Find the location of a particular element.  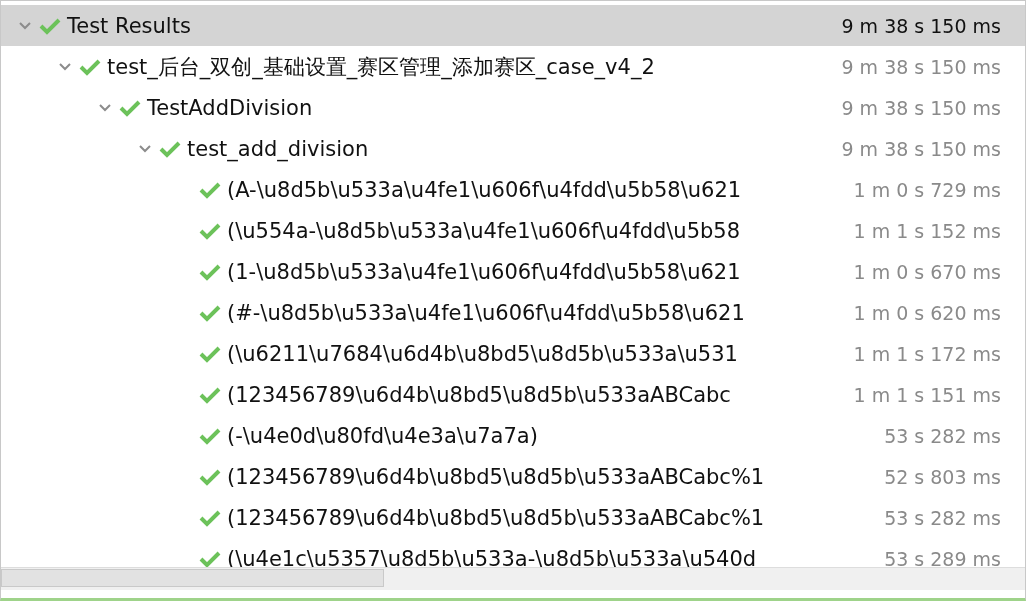

tree-row: (123456789\u6d4b\u8bd5\u8d5b\u533aABCabc%1 53 s 282 ms is located at coordinates (513, 517).